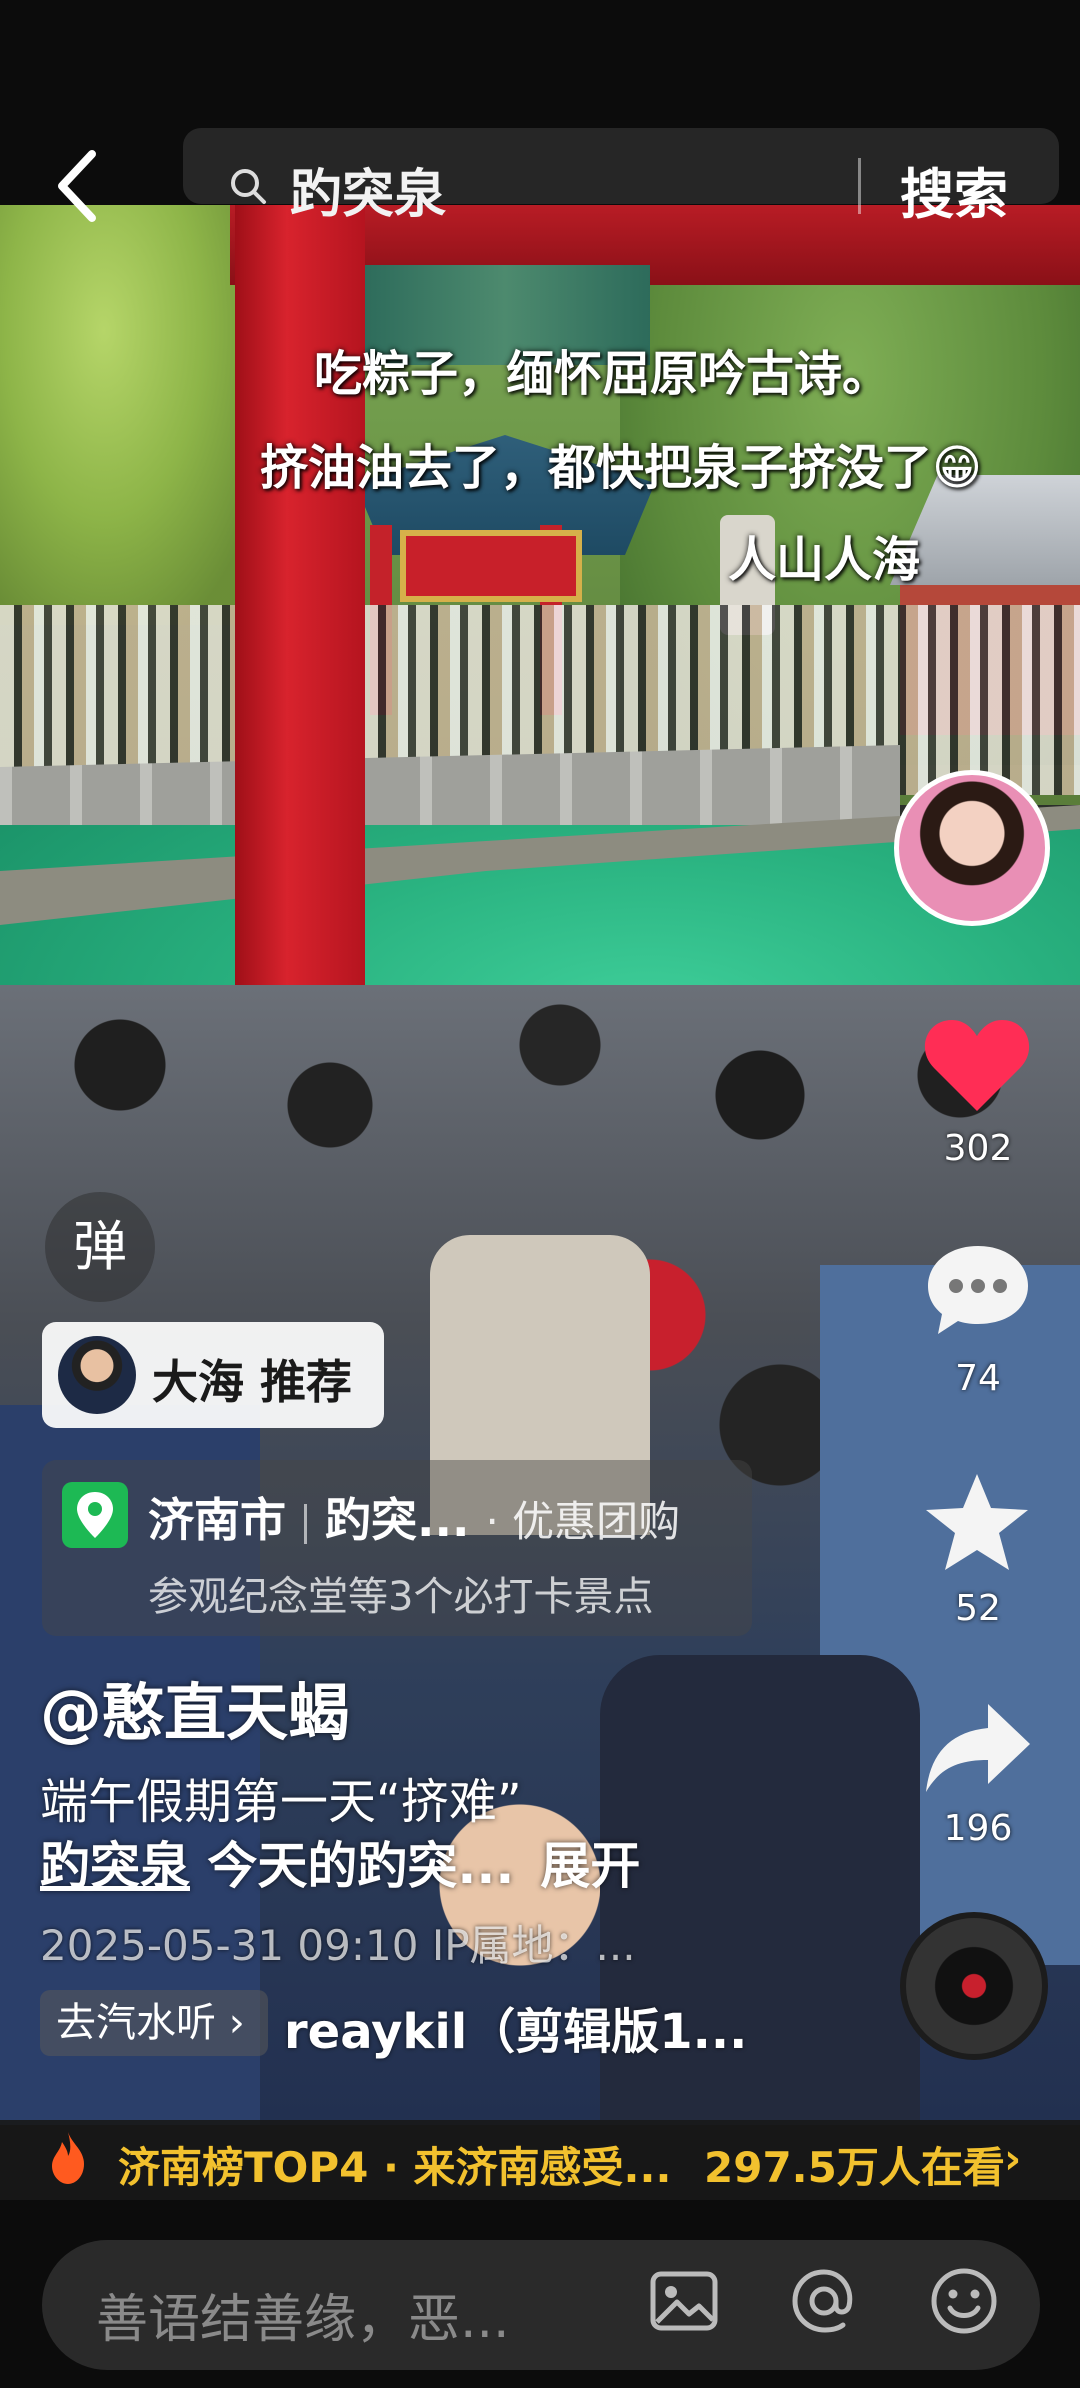  I want to click on back-button, so click(80, 186).